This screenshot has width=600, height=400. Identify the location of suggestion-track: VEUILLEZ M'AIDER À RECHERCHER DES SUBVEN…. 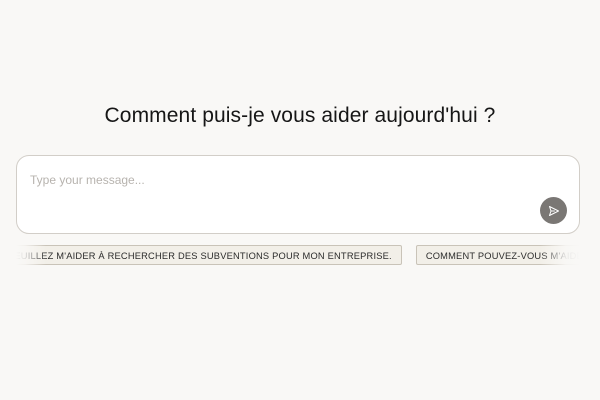
(298, 255).